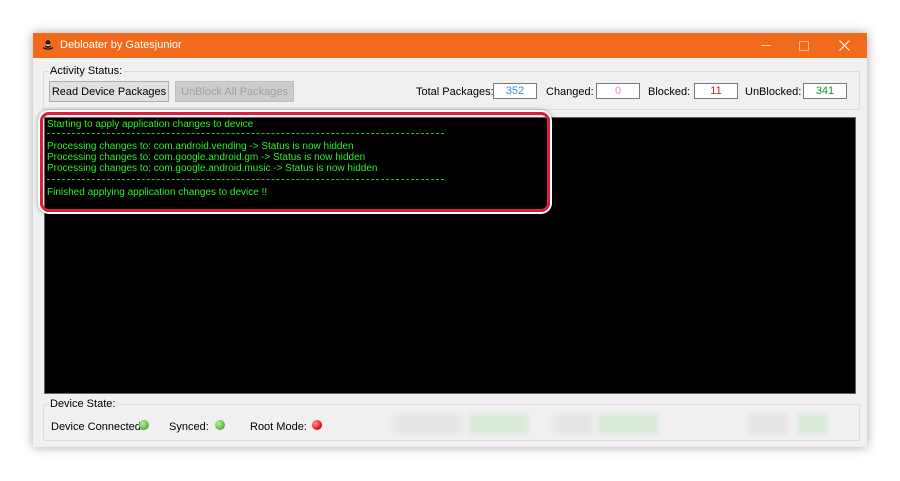  I want to click on maximize-icon, so click(804, 45).